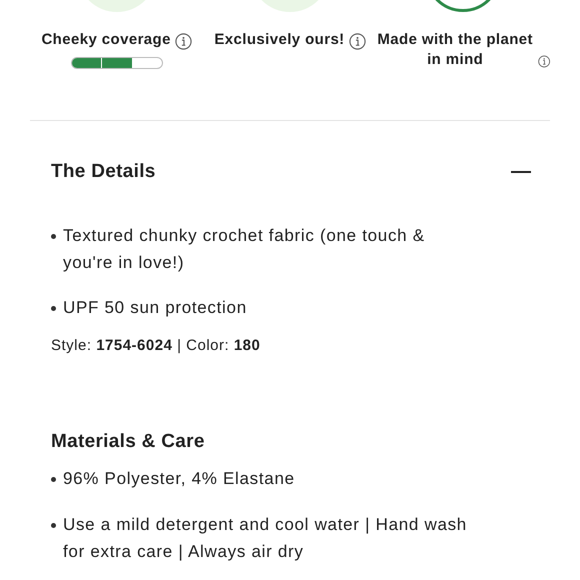 The width and height of the screenshot is (580, 580). I want to click on bullet-text: 96% Polyester, 4% Elastane, so click(179, 479).